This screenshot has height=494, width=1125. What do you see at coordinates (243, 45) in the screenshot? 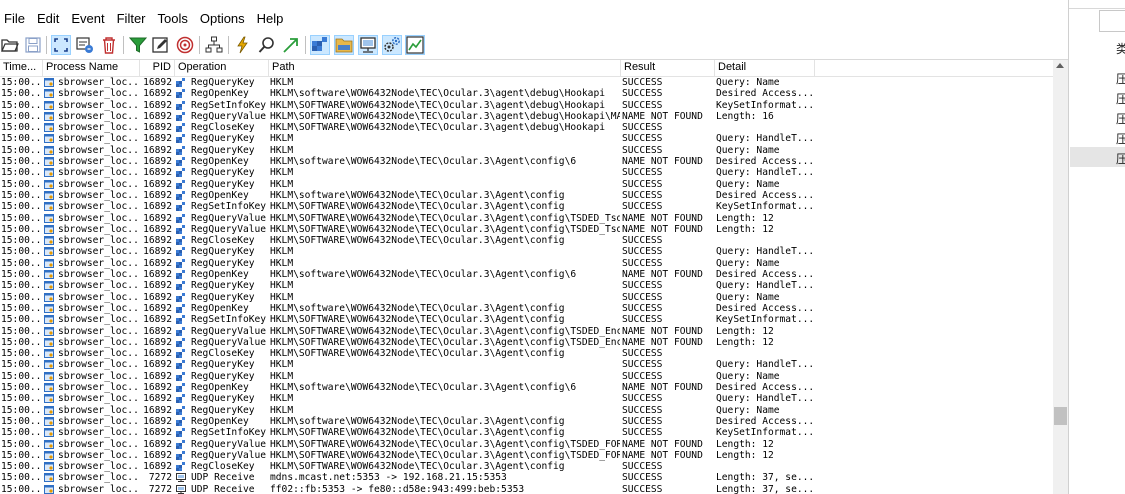
I see `event-properties-icon` at bounding box center [243, 45].